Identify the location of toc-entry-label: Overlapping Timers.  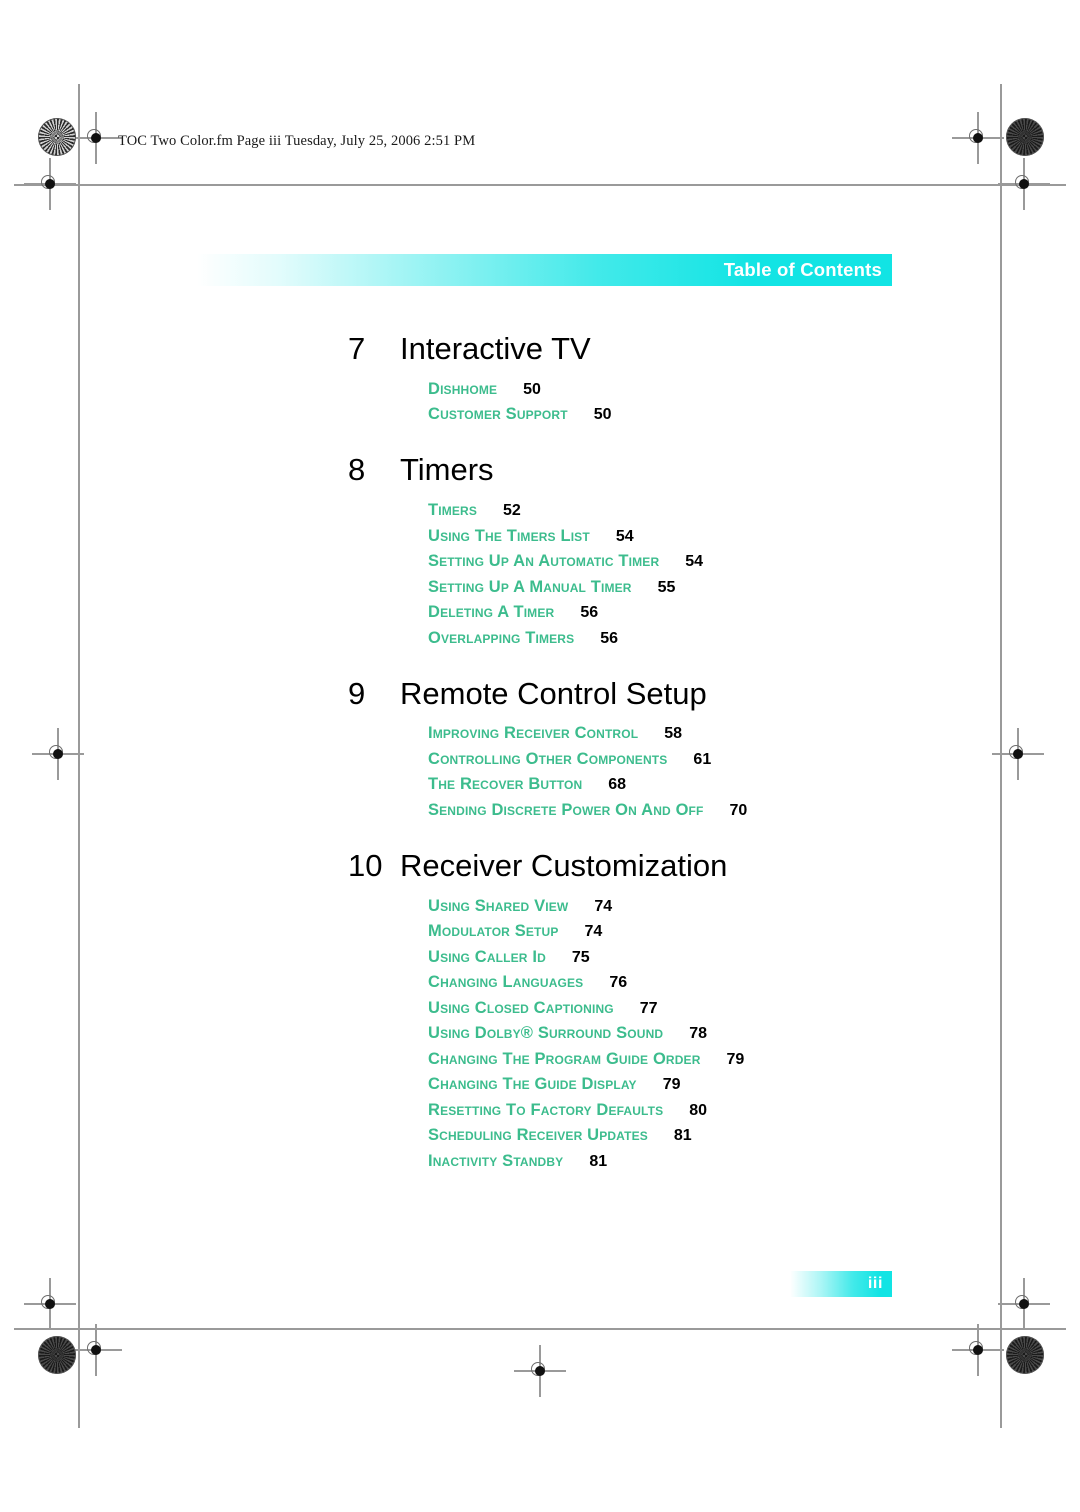
(501, 637).